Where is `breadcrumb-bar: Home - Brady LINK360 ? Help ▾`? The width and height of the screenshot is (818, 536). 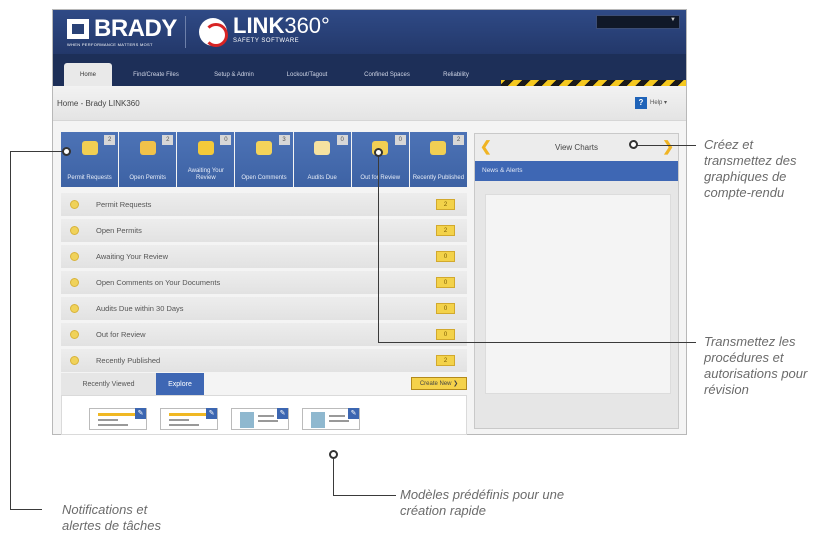 breadcrumb-bar: Home - Brady LINK360 ? Help ▾ is located at coordinates (369, 103).